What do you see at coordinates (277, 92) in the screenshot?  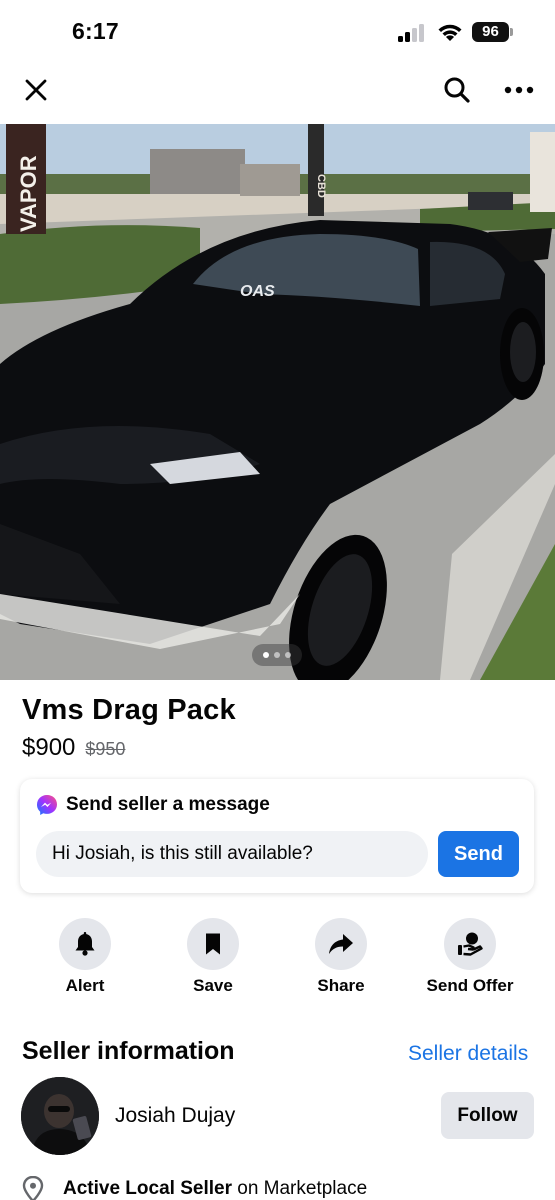 I see `top-navigation` at bounding box center [277, 92].